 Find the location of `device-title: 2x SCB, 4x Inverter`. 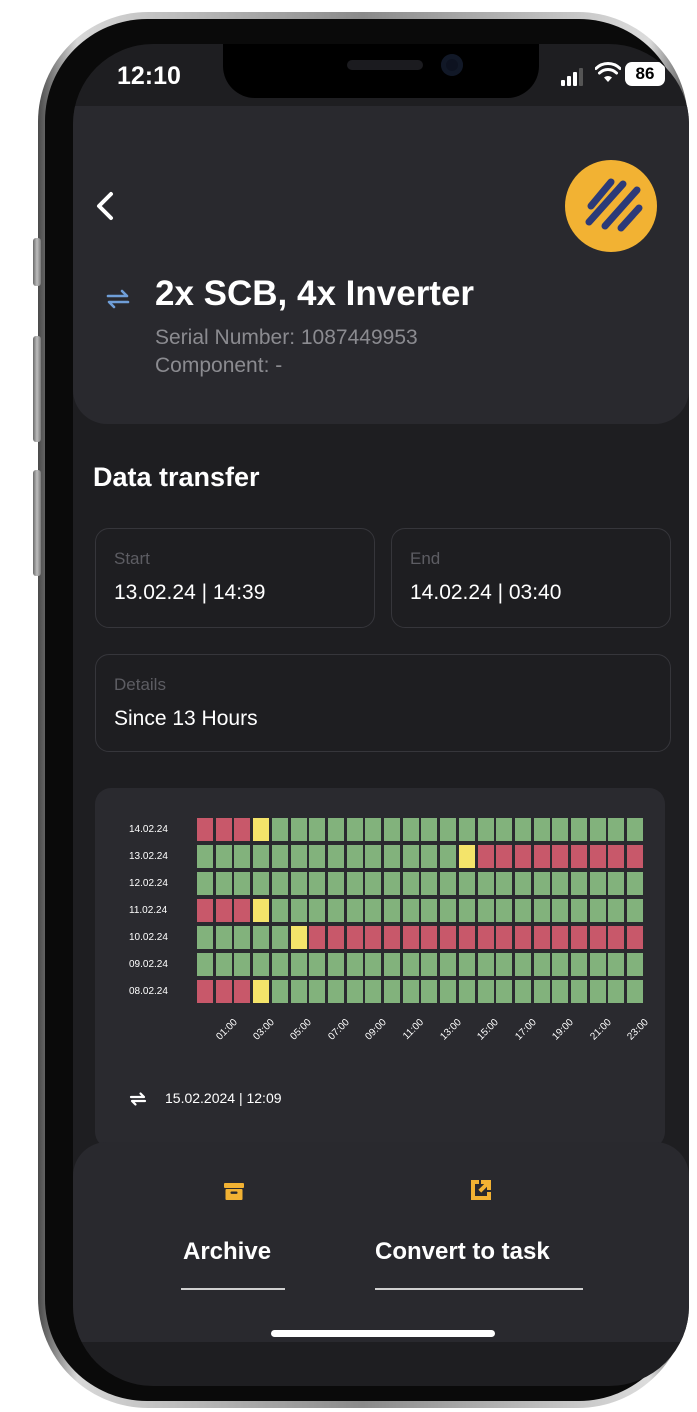

device-title: 2x SCB, 4x Inverter is located at coordinates (315, 293).